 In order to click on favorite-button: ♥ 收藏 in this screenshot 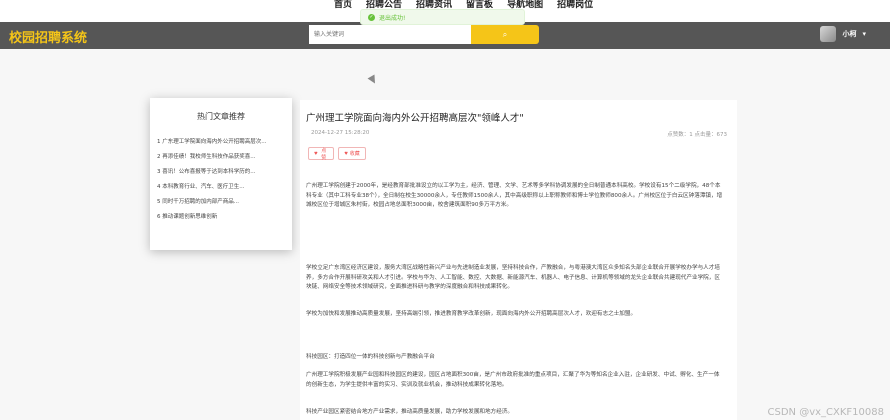, I will do `click(352, 153)`.